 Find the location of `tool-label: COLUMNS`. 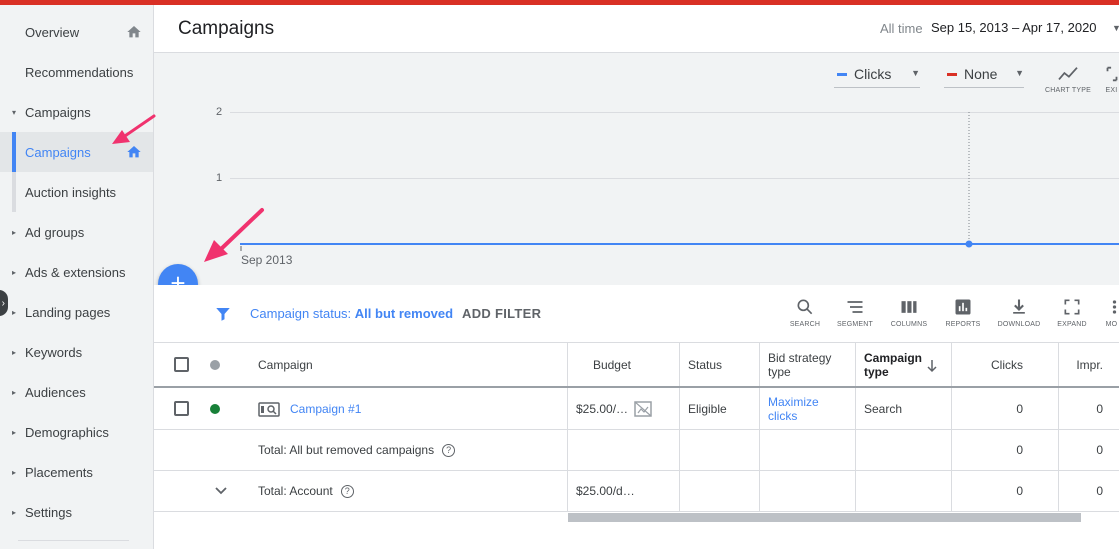

tool-label: COLUMNS is located at coordinates (909, 324).